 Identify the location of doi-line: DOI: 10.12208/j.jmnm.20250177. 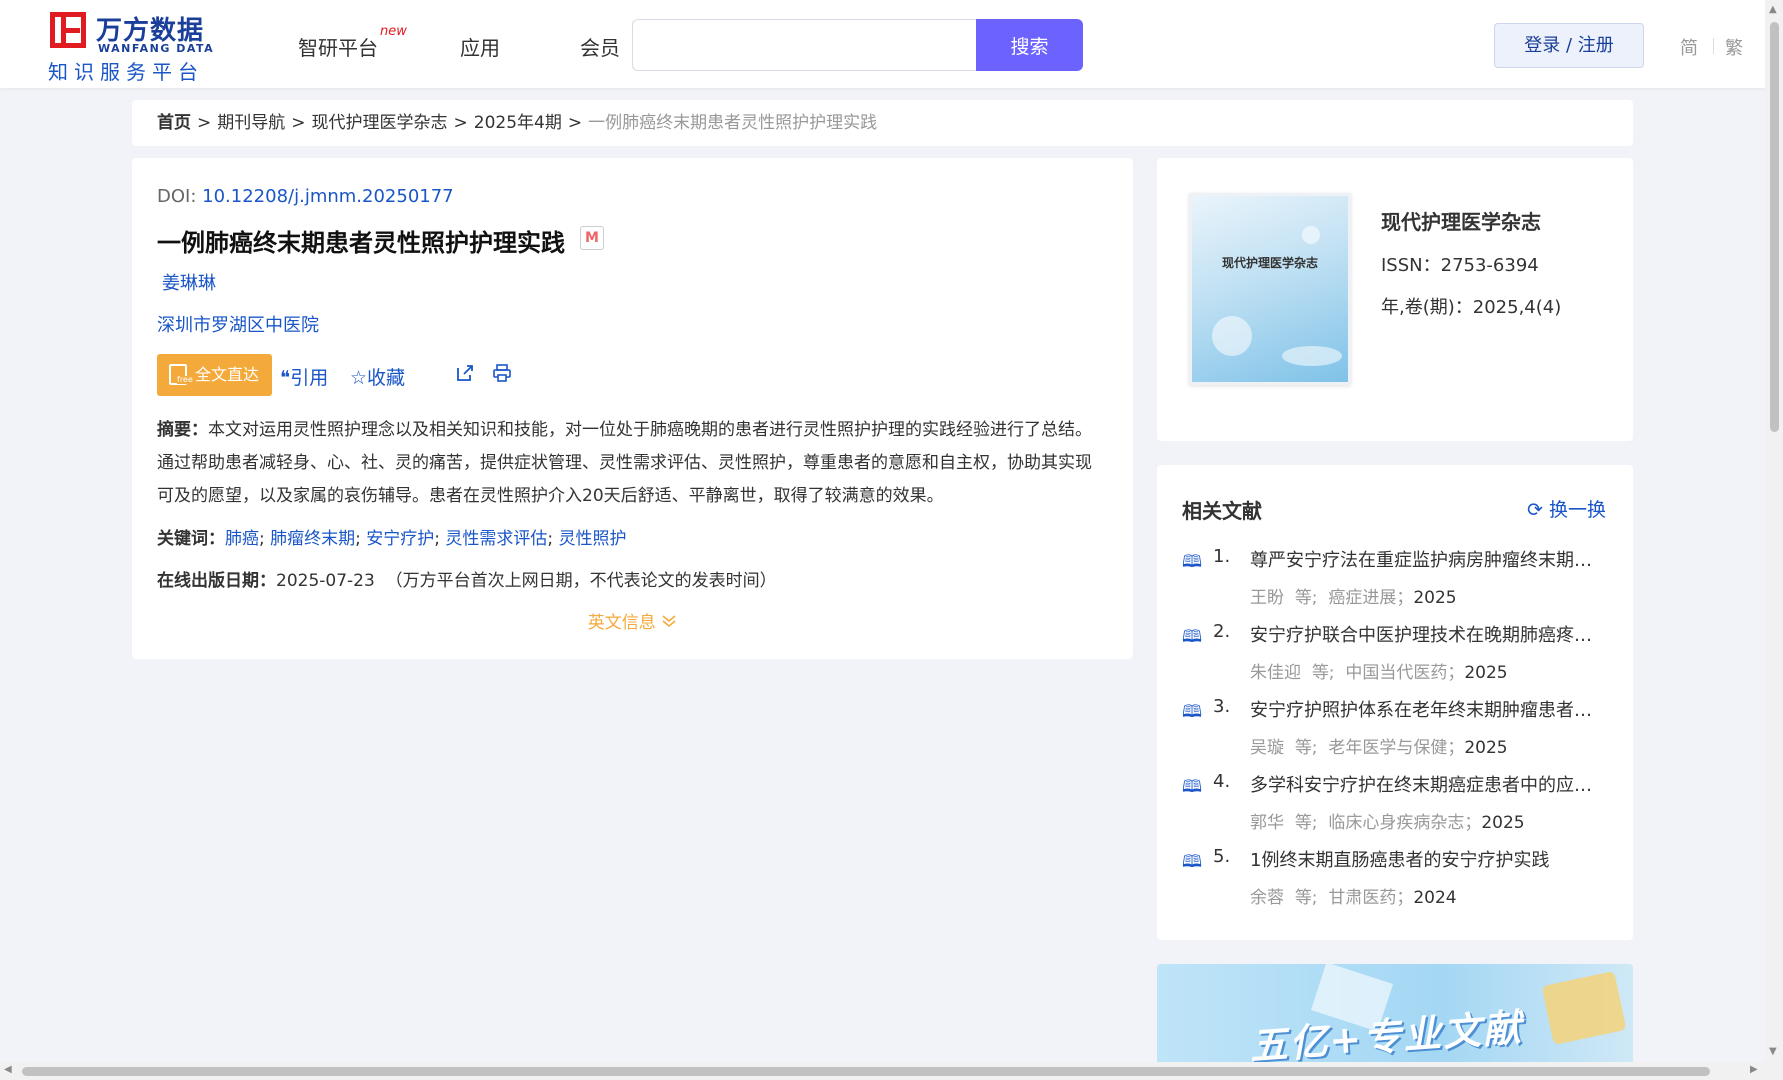
(305, 196).